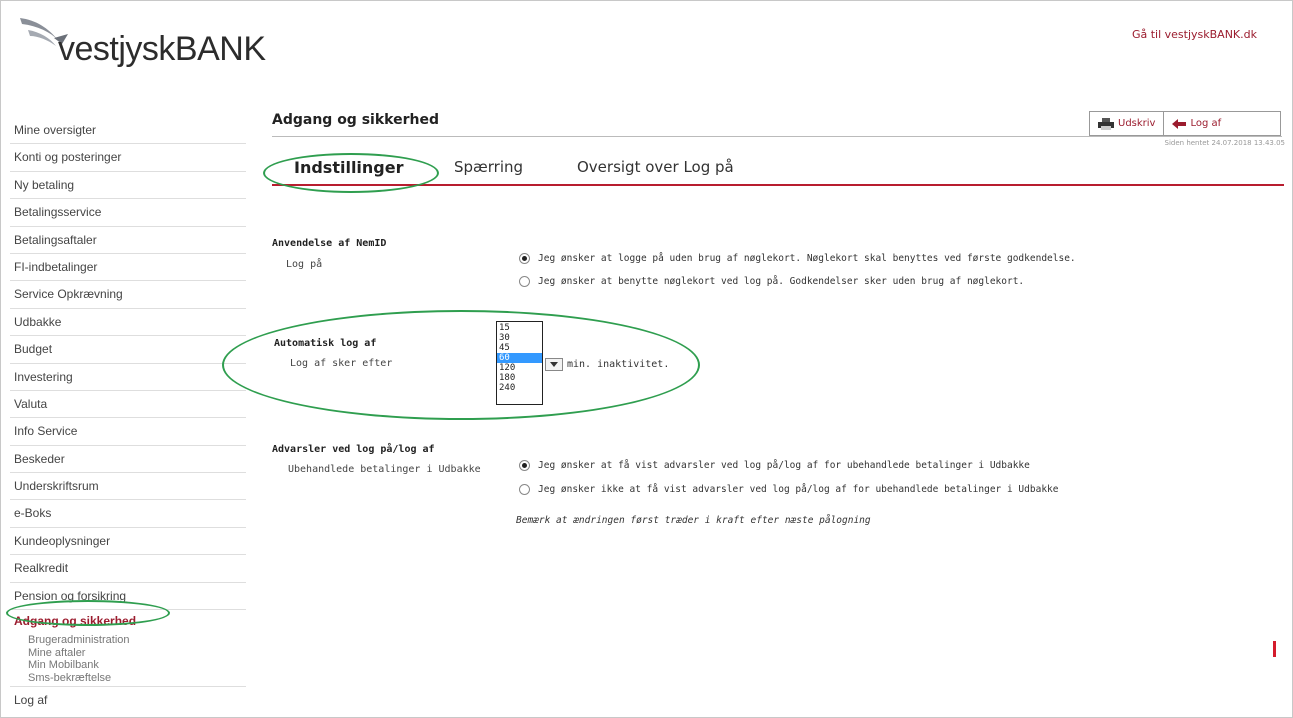 The width and height of the screenshot is (1293, 718). I want to click on sidebar-item-budget: Budget, so click(128, 350).